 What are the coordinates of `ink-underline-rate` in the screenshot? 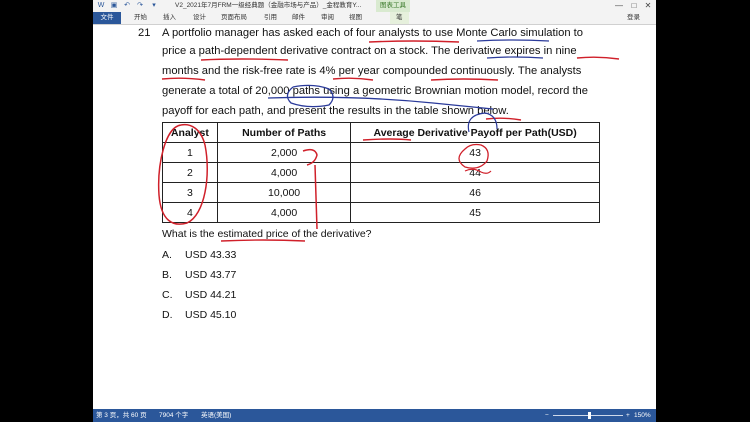 It's located at (353, 79).